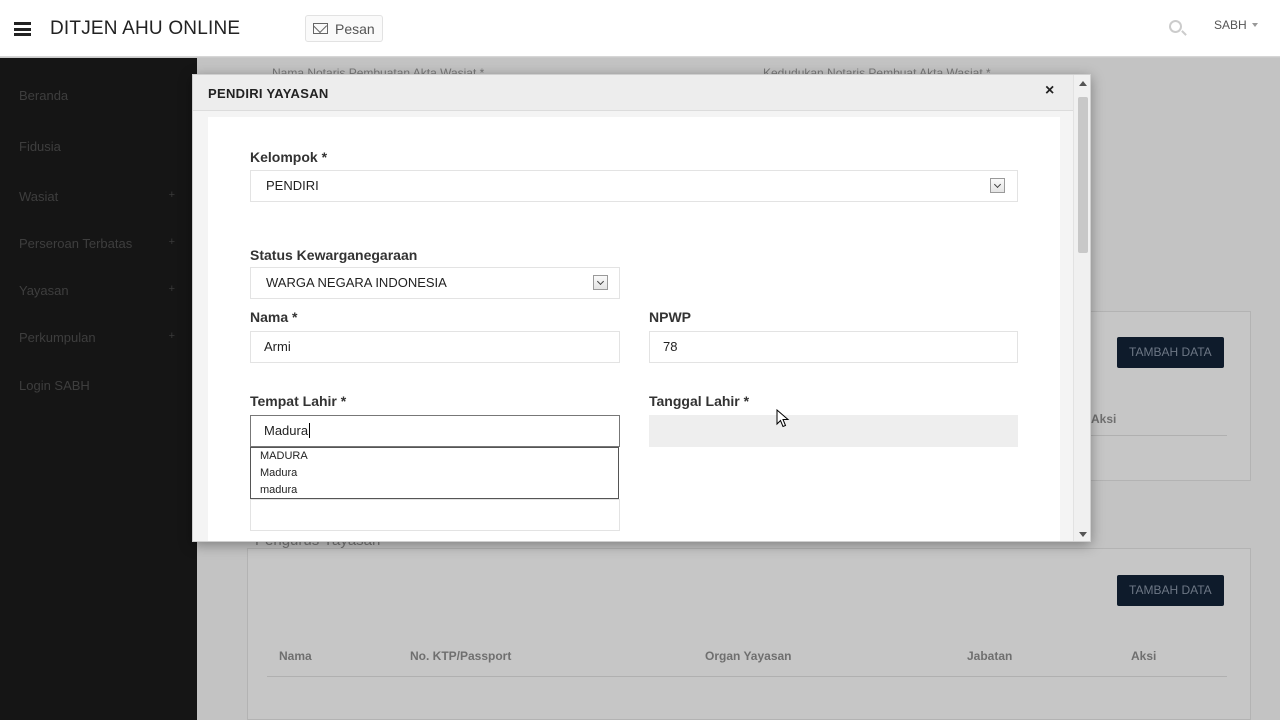 This screenshot has width=1280, height=720. I want to click on sidebar-item-yayasan: Yayasan +, so click(99, 290).